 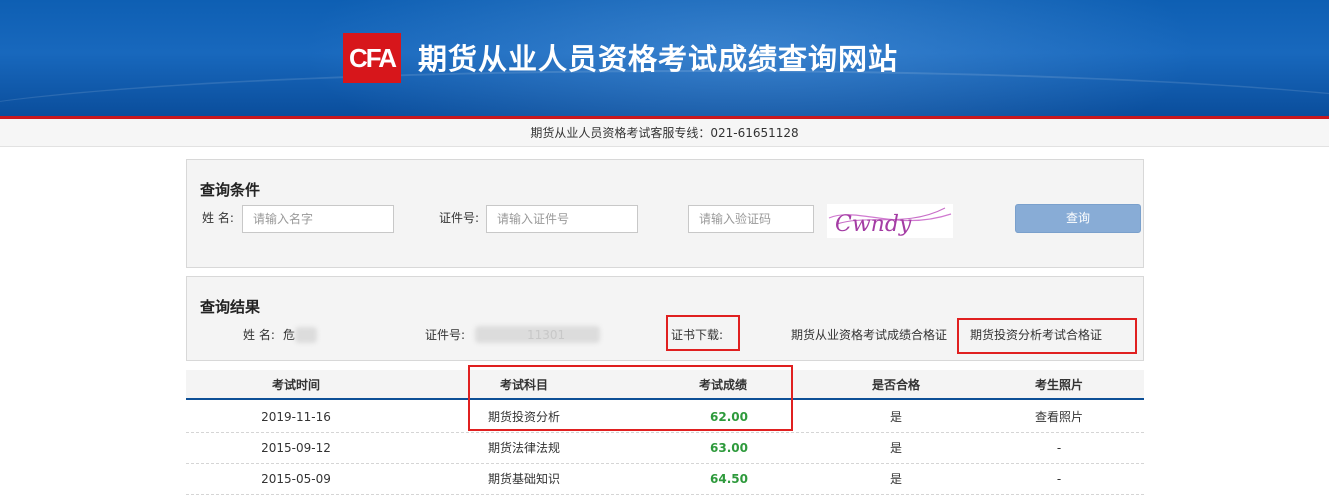 I want to click on hotline-text: 期货从业人员资格考试客服专线：021-61651128, so click(x=664, y=133).